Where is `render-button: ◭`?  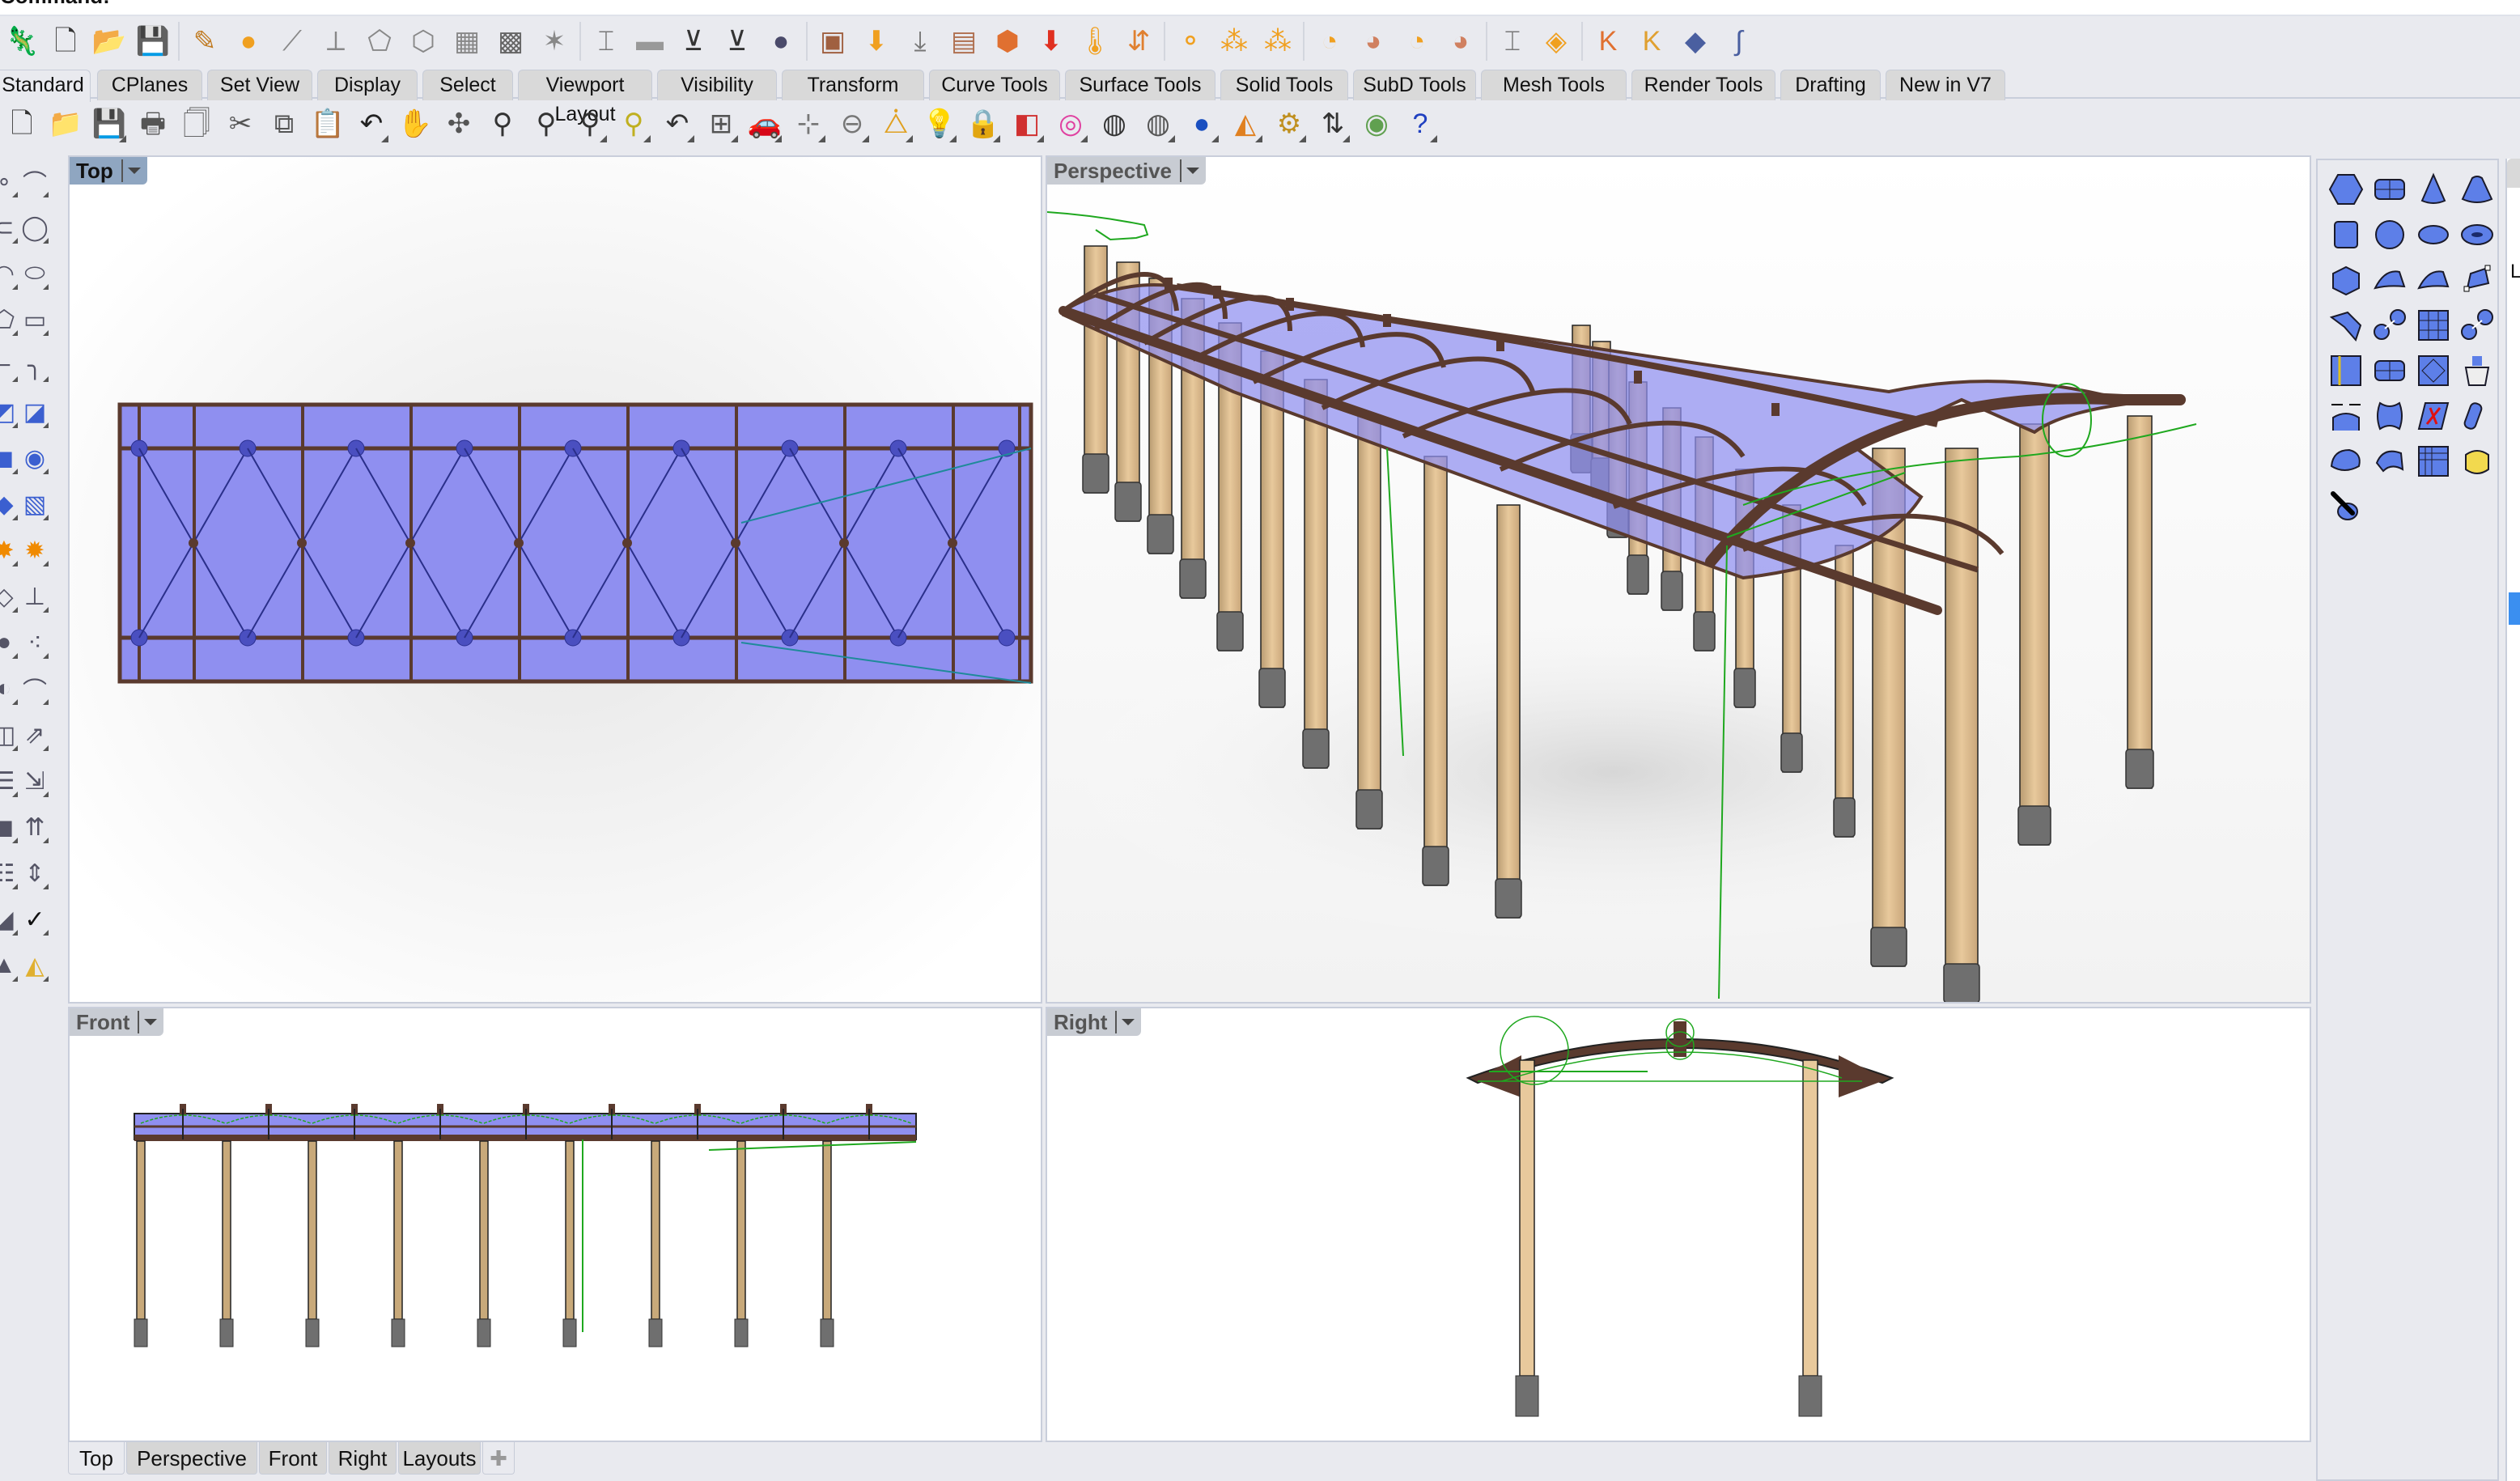 render-button: ◭ is located at coordinates (1246, 124).